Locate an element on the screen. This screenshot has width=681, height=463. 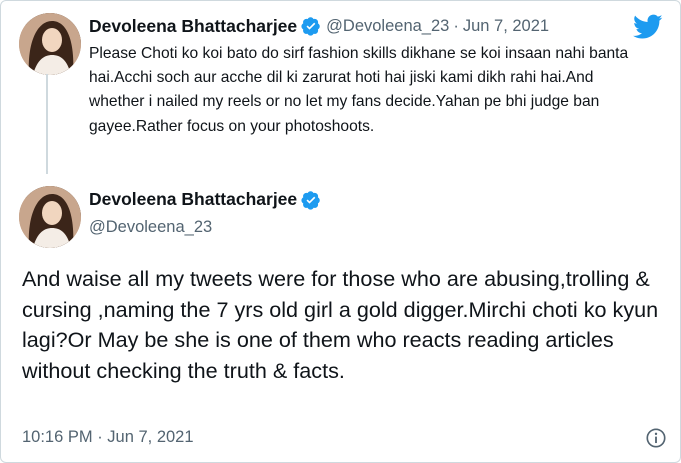
thread-connector is located at coordinates (47, 124).